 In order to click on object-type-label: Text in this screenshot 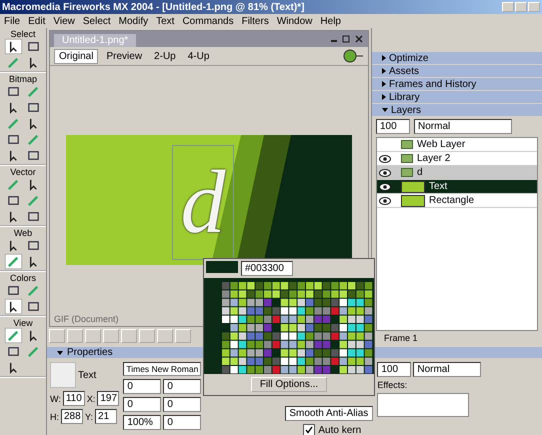, I will do `click(87, 375)`.